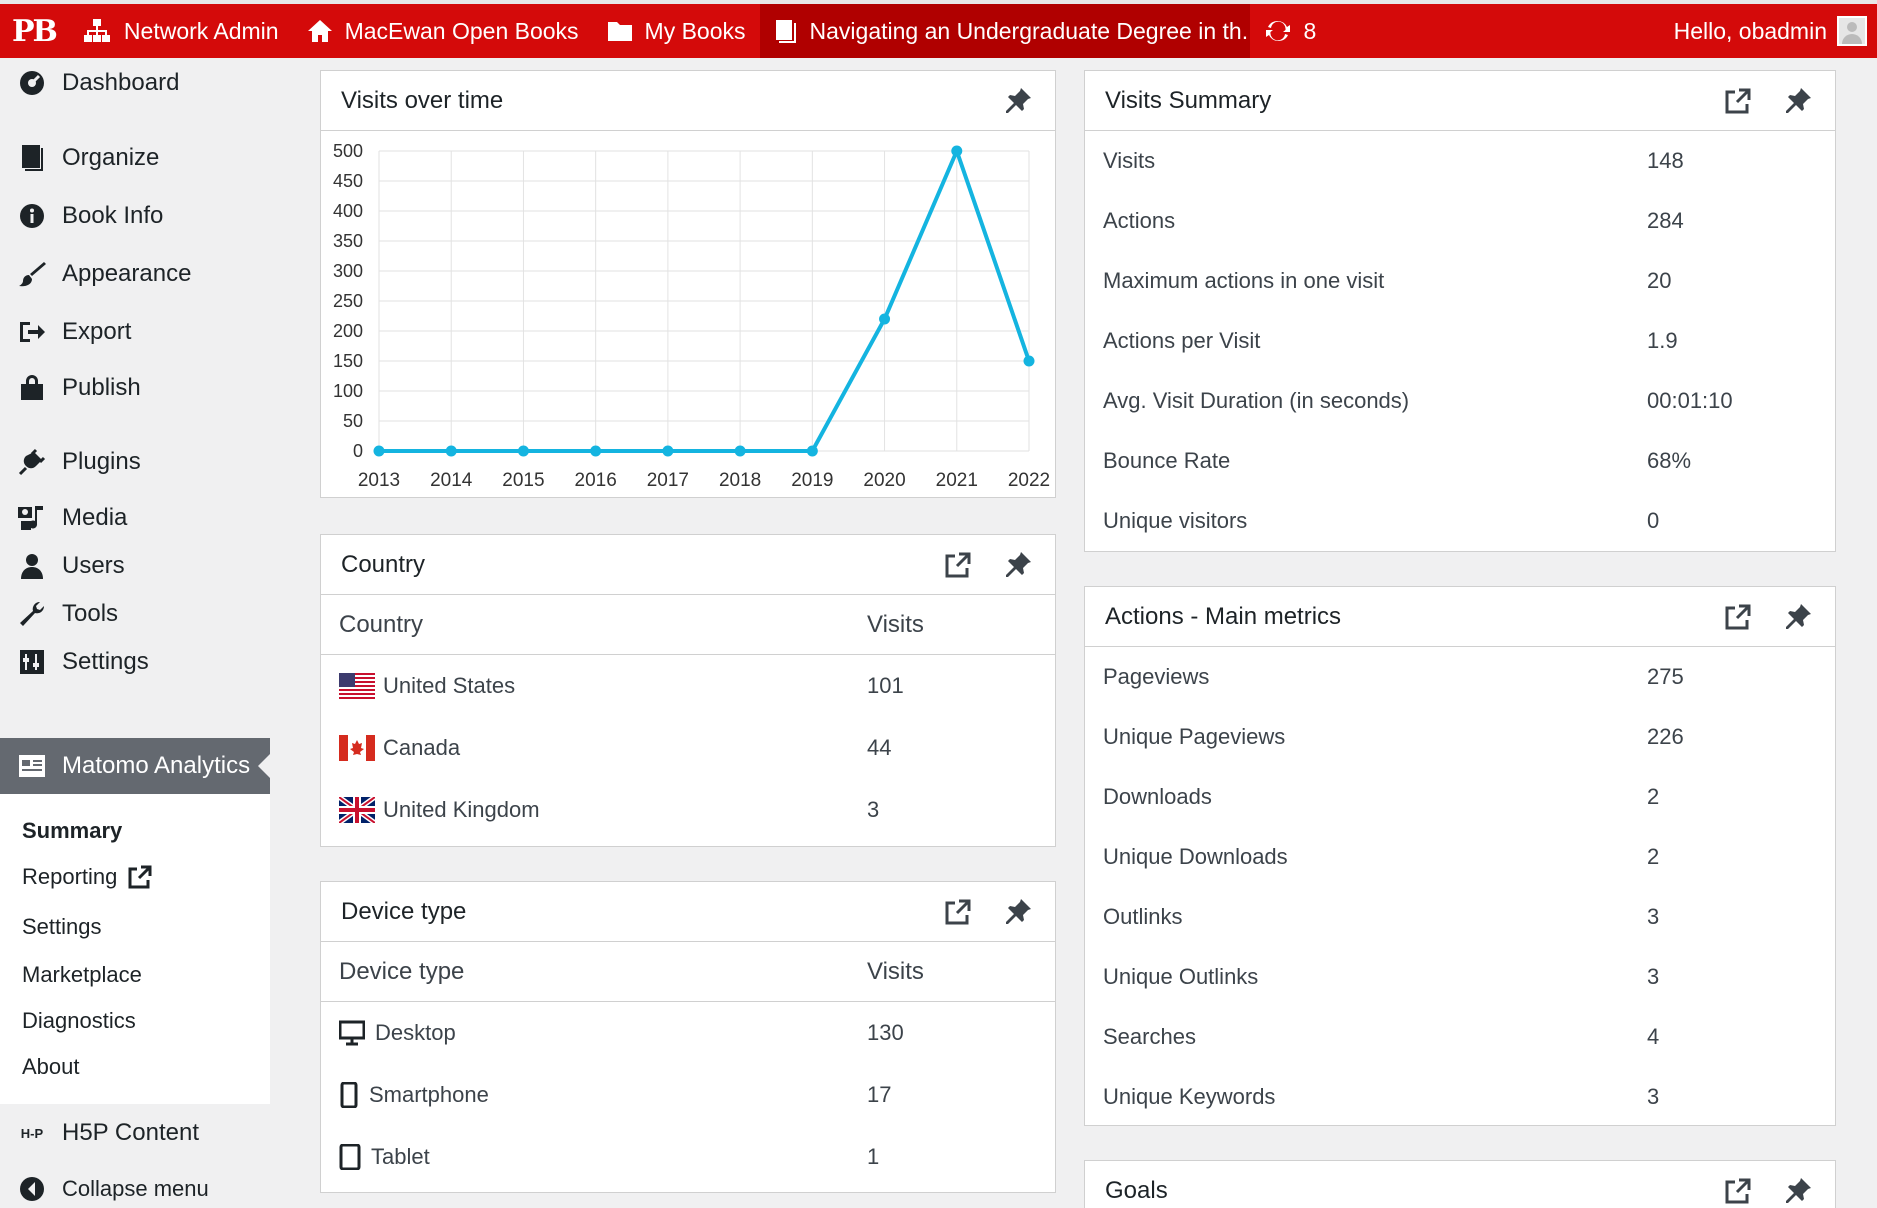 Image resolution: width=1877 pixels, height=1208 pixels. I want to click on table-row: Smartphone 17, so click(688, 1095).